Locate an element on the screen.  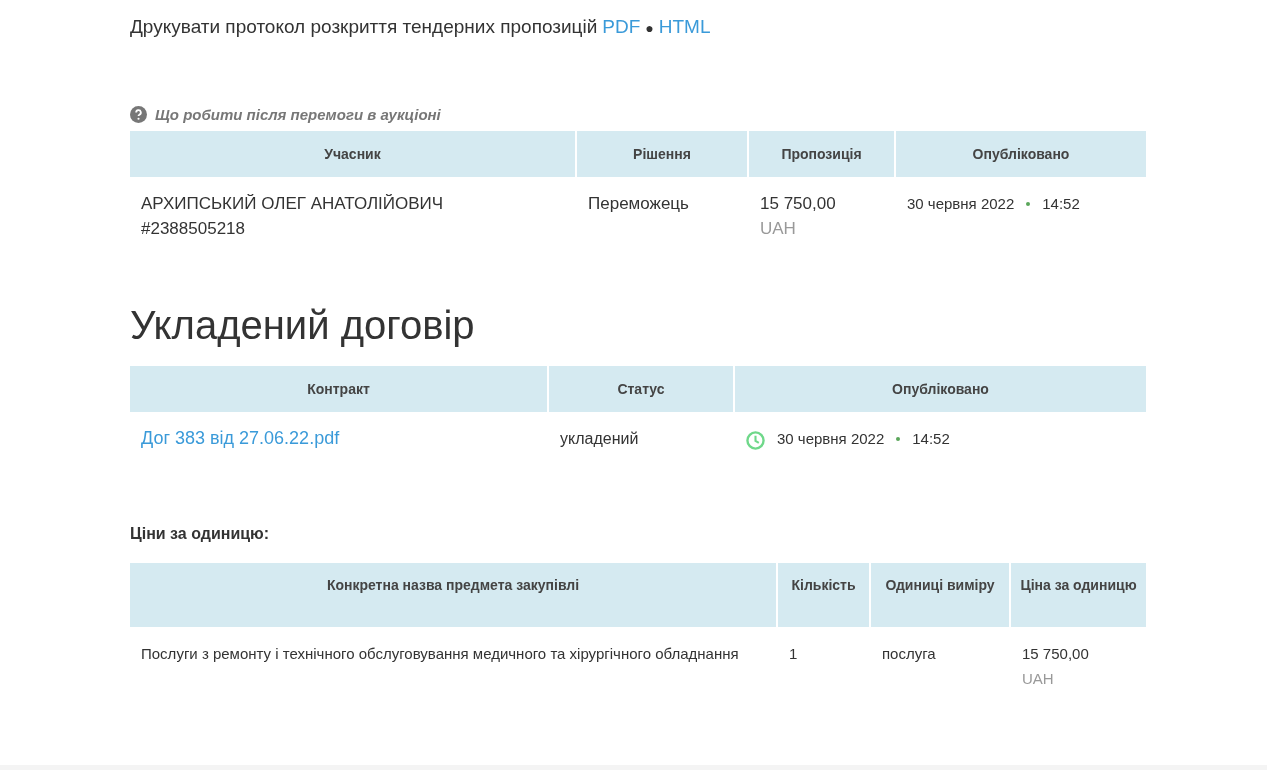
column-header: Пропозиція is located at coordinates (821, 154).